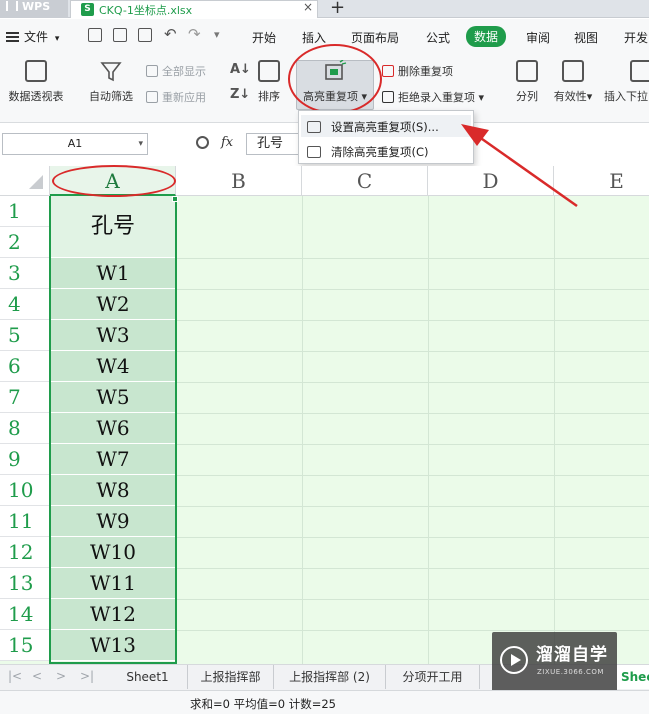  I want to click on first-sheet-icon: |<, so click(15, 676).